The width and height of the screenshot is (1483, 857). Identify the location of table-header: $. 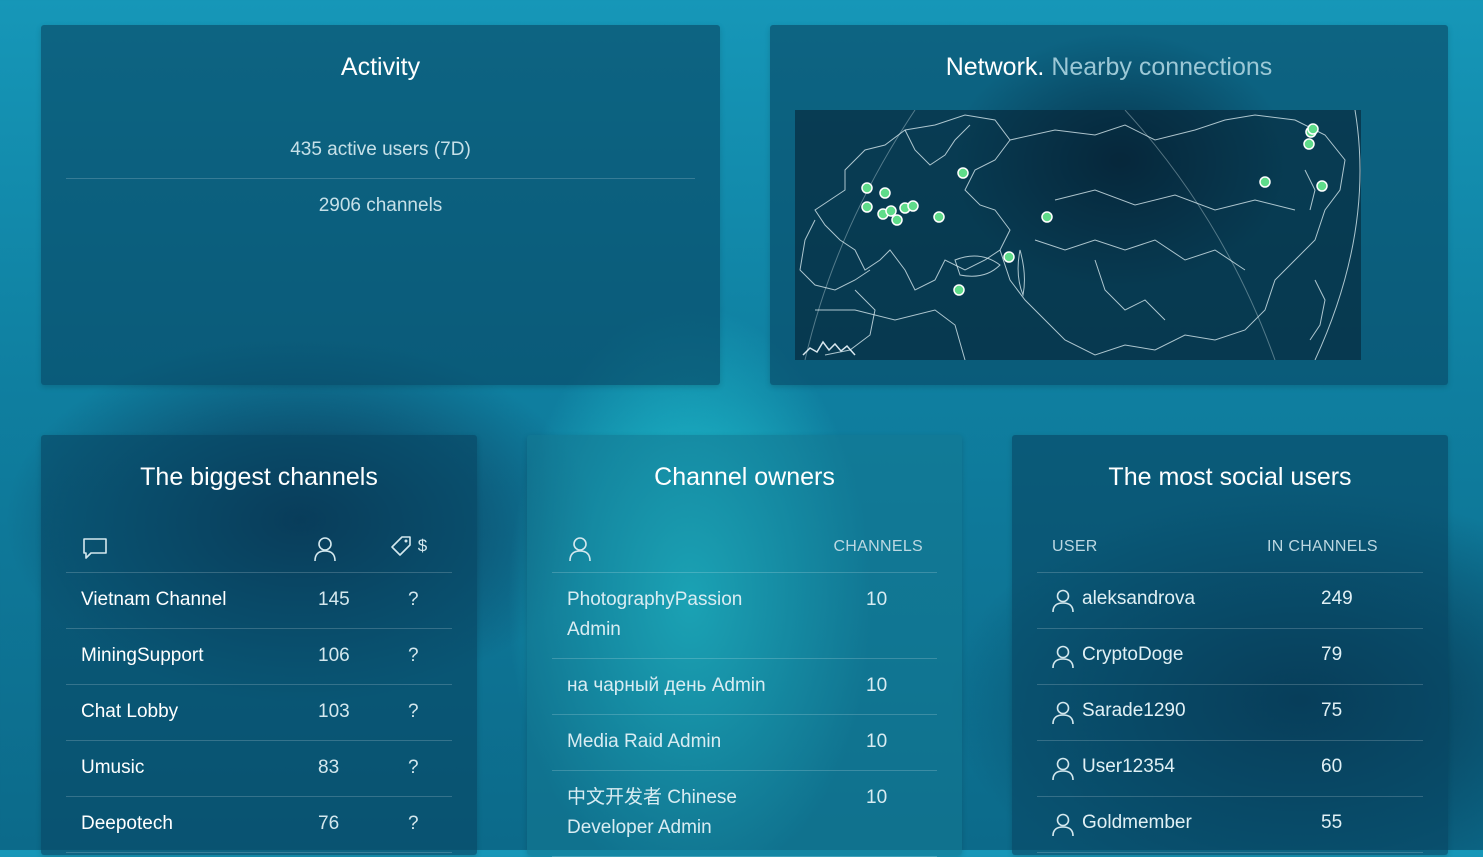
(259, 550).